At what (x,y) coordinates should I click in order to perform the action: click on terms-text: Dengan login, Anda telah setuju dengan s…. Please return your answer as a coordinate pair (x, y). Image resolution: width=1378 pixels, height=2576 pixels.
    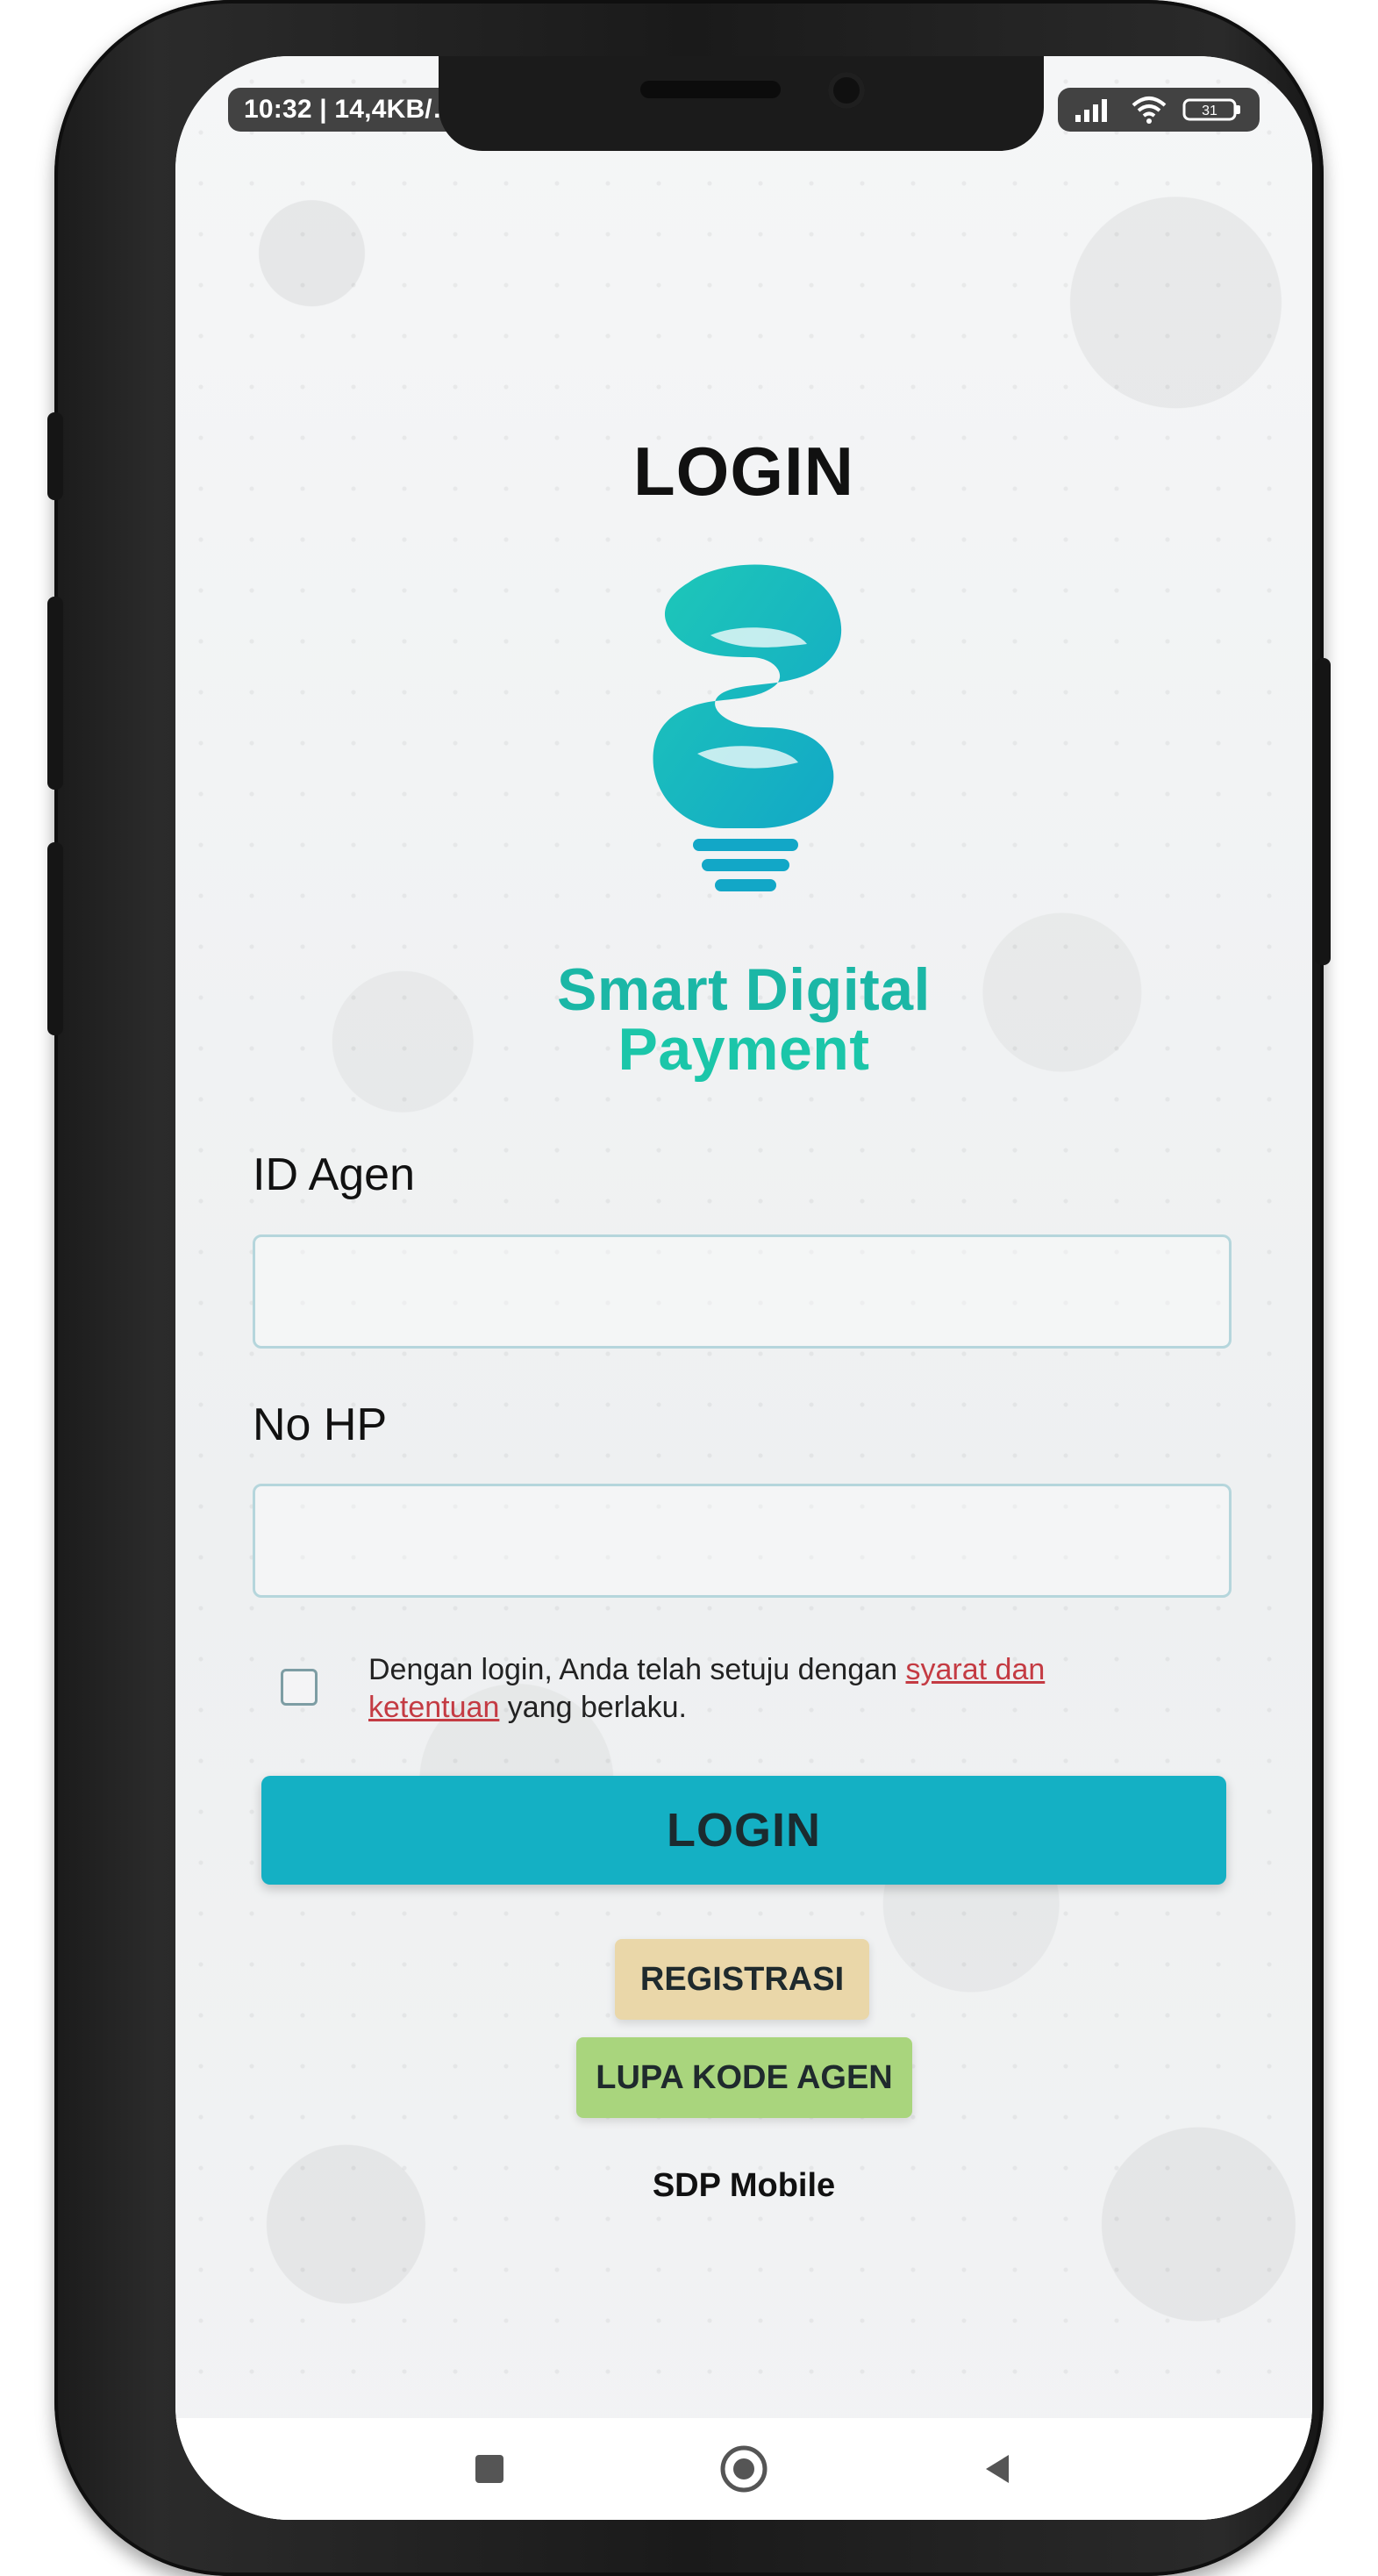
    Looking at the image, I should click on (763, 1688).